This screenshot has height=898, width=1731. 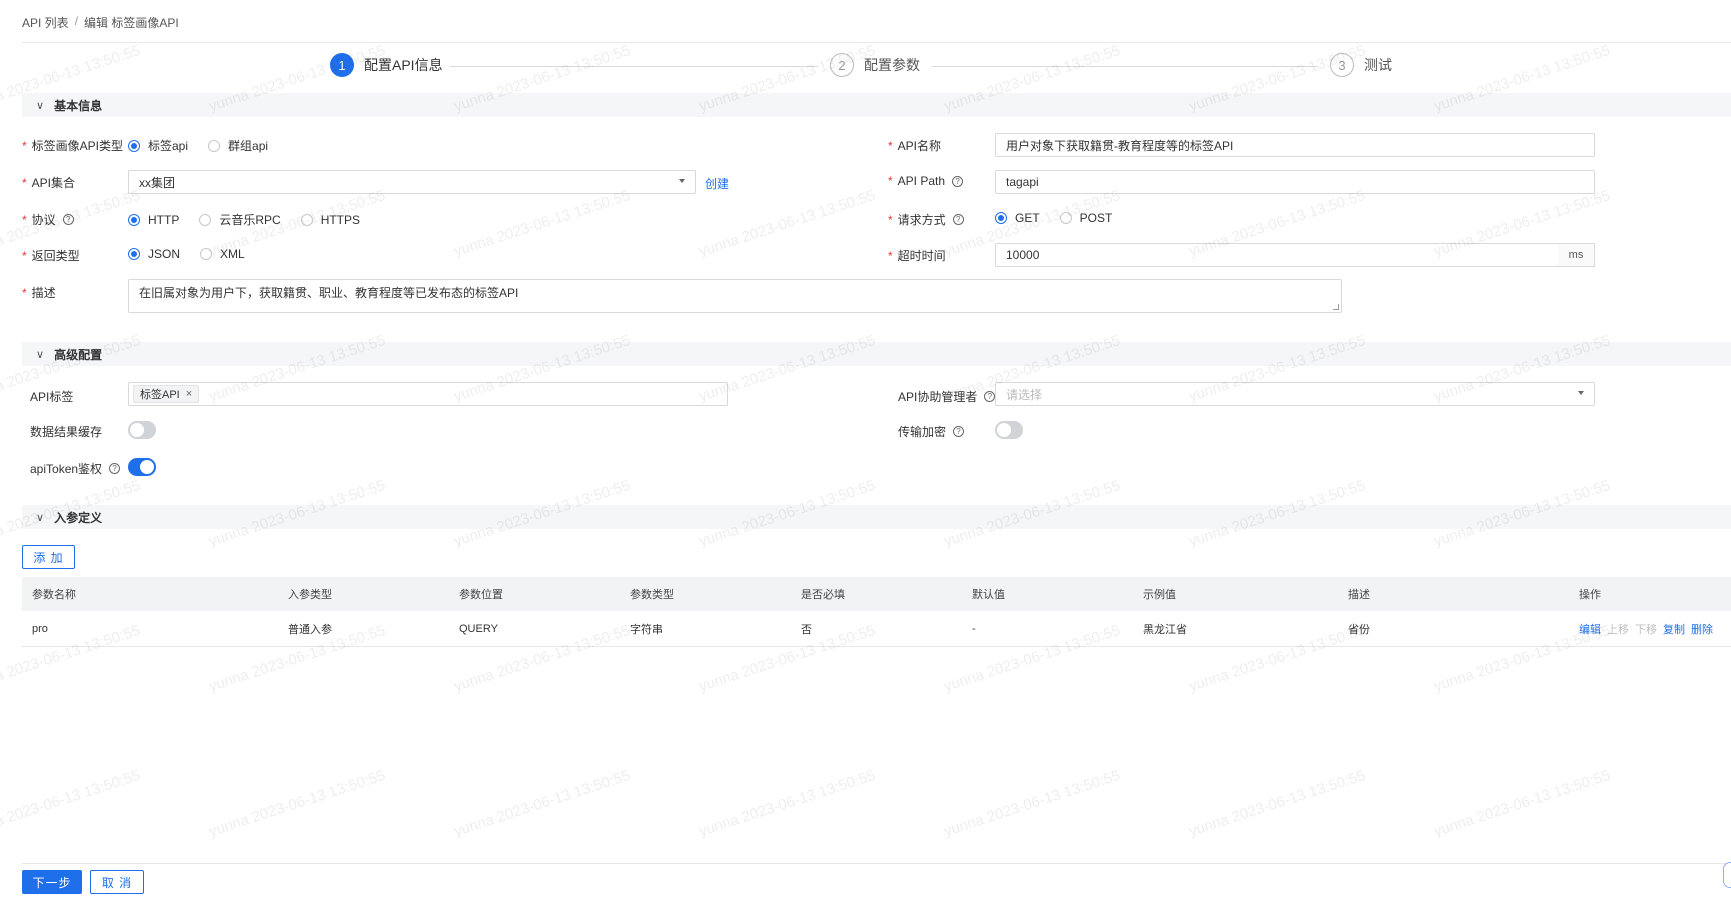 I want to click on co-manager-select: 请选择, so click(x=1295, y=394).